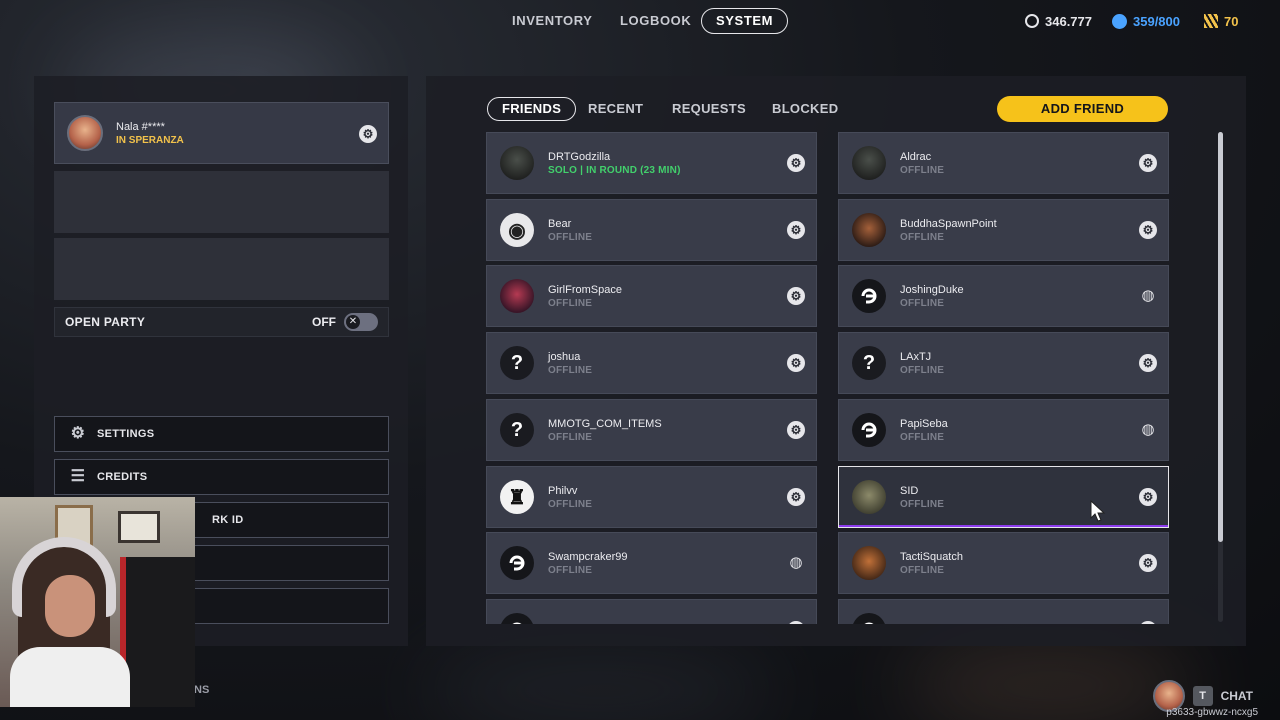  Describe the element at coordinates (228, 520) in the screenshot. I see `embark-id-label: RK ID` at that location.